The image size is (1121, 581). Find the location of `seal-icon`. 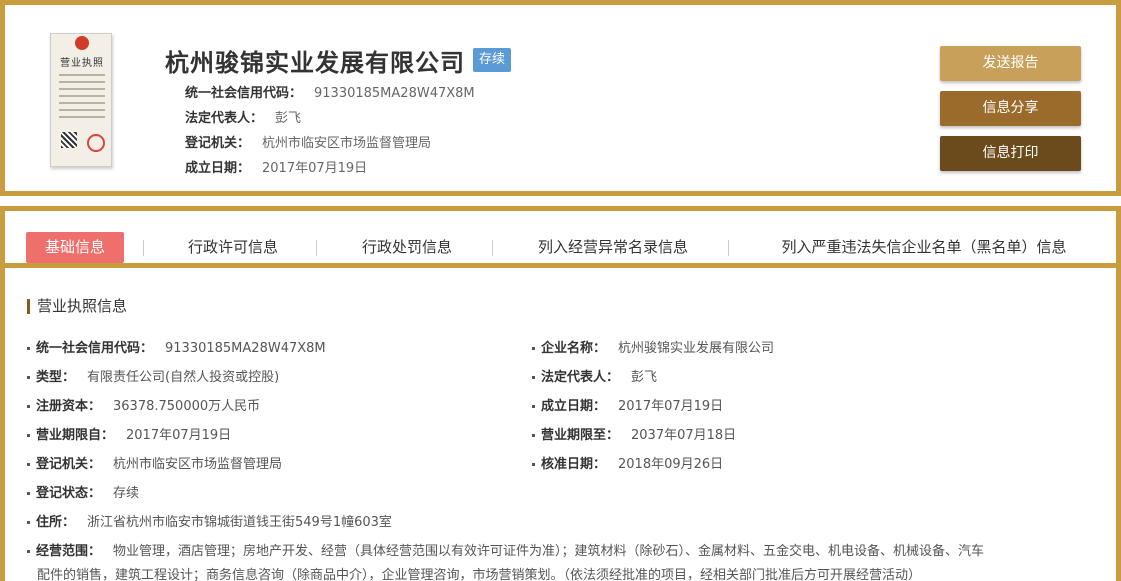

seal-icon is located at coordinates (96, 143).